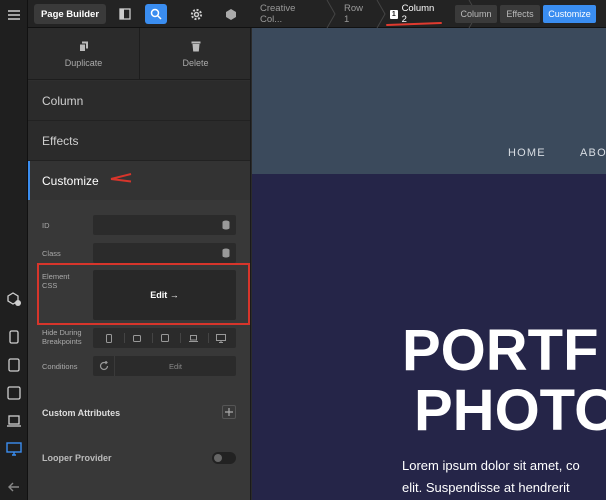  What do you see at coordinates (121, 178) in the screenshot?
I see `annotation-arrow-icon` at bounding box center [121, 178].